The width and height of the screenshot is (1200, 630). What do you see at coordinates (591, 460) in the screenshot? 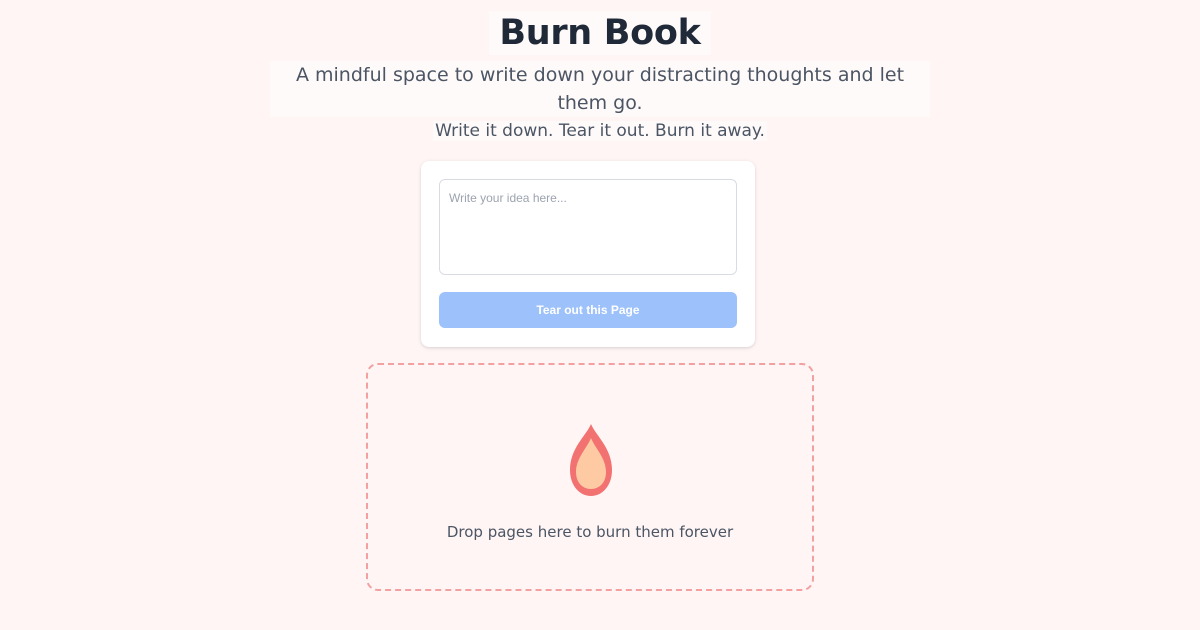
I see `flame-icon` at bounding box center [591, 460].